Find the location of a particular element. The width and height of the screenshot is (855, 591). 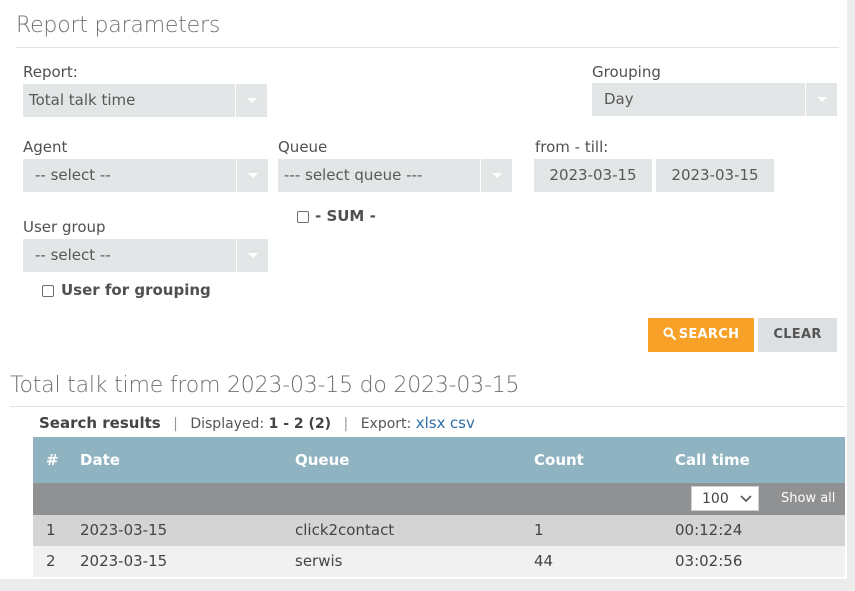

date-till-input: 2023-03-15 is located at coordinates (715, 175).